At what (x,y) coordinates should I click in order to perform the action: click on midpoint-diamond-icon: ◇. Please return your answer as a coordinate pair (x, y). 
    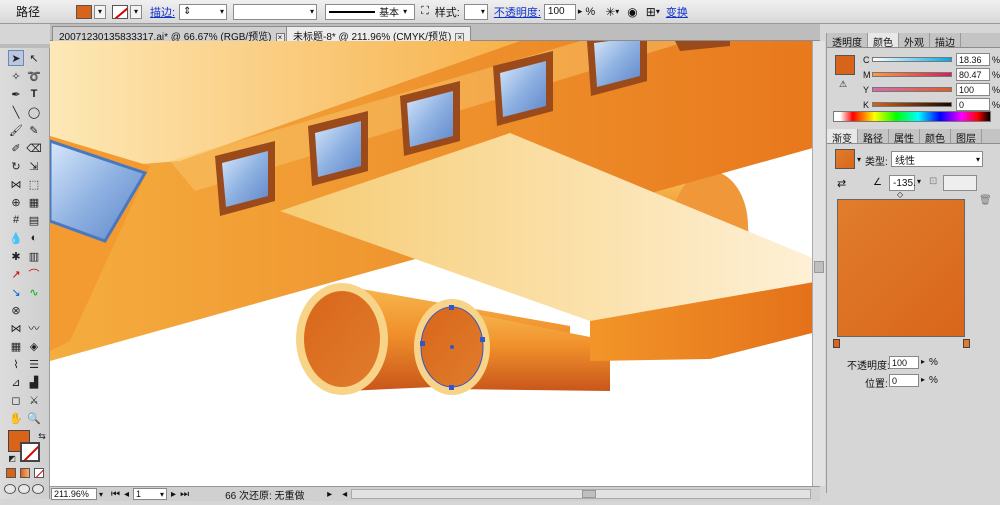
    Looking at the image, I should click on (900, 194).